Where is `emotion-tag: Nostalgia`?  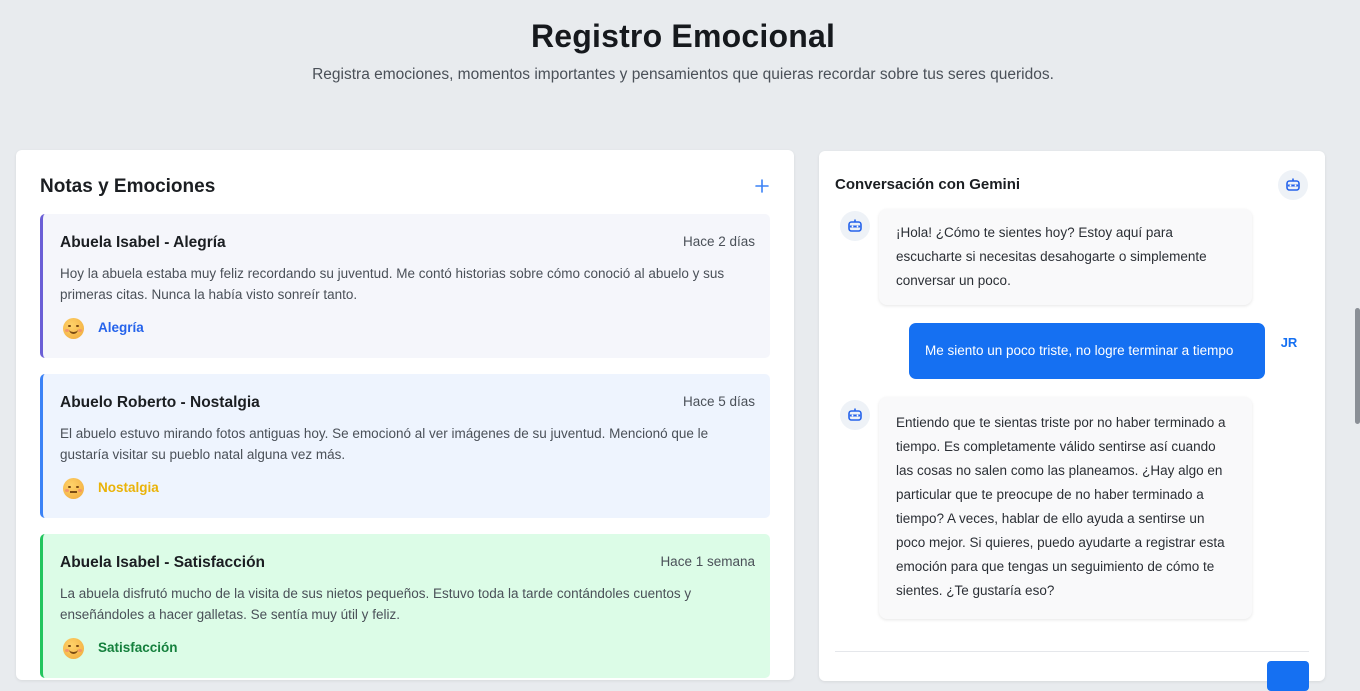 emotion-tag: Nostalgia is located at coordinates (128, 487).